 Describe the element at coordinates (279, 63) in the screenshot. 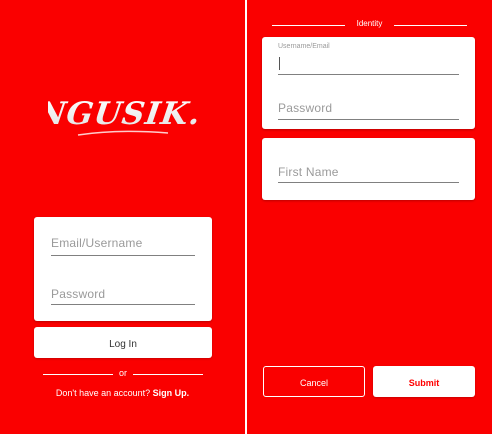

I see `text-cursor` at that location.